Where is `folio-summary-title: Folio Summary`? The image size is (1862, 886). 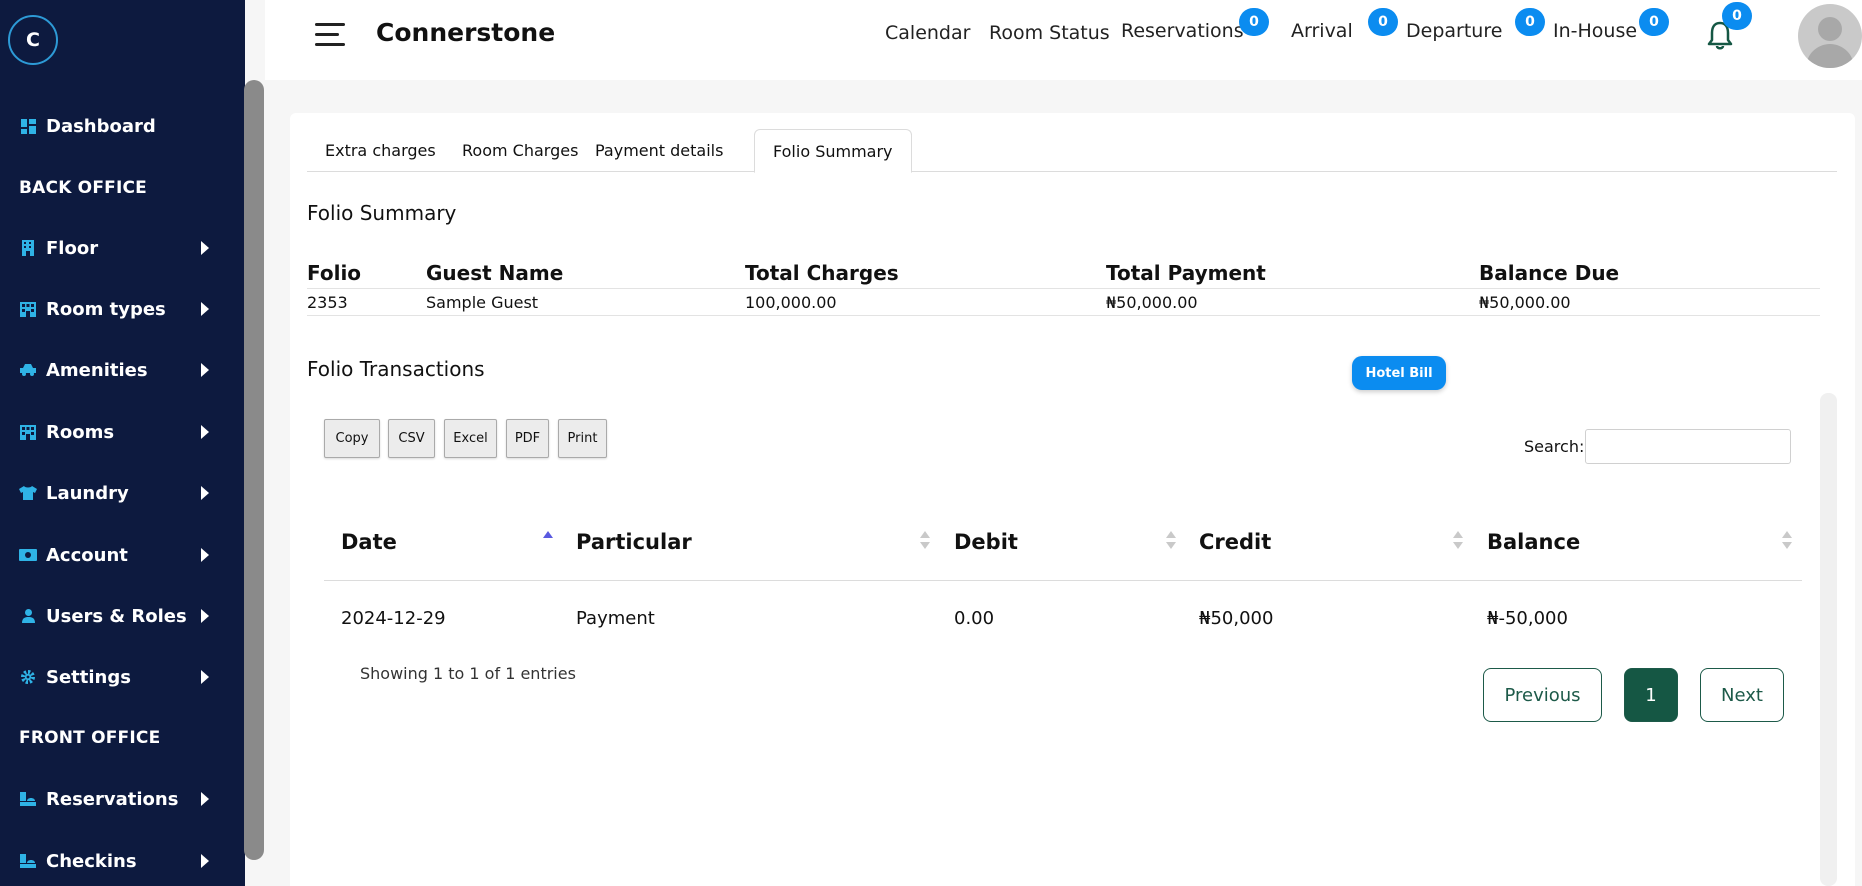 folio-summary-title: Folio Summary is located at coordinates (382, 213).